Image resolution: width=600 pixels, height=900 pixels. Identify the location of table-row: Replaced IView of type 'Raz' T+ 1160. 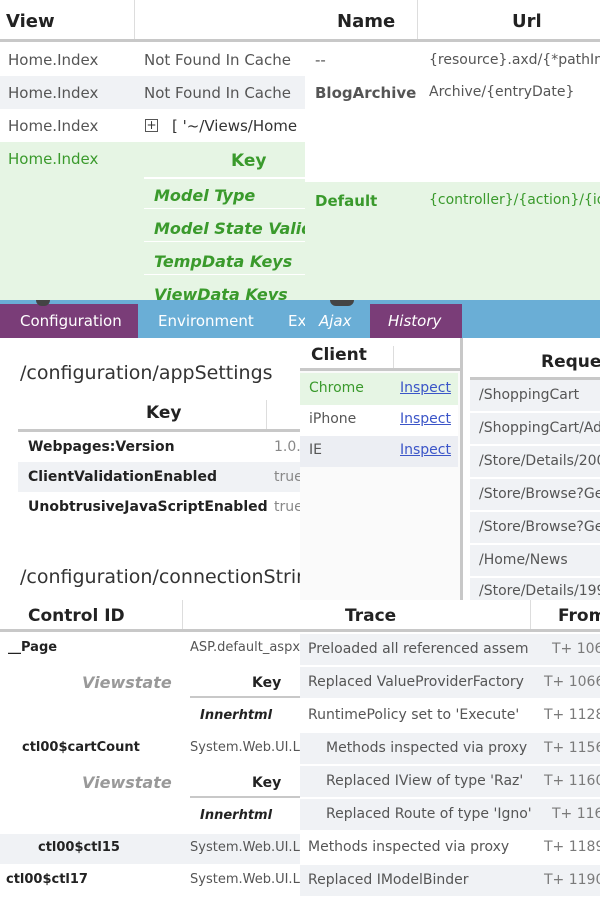
(450, 781).